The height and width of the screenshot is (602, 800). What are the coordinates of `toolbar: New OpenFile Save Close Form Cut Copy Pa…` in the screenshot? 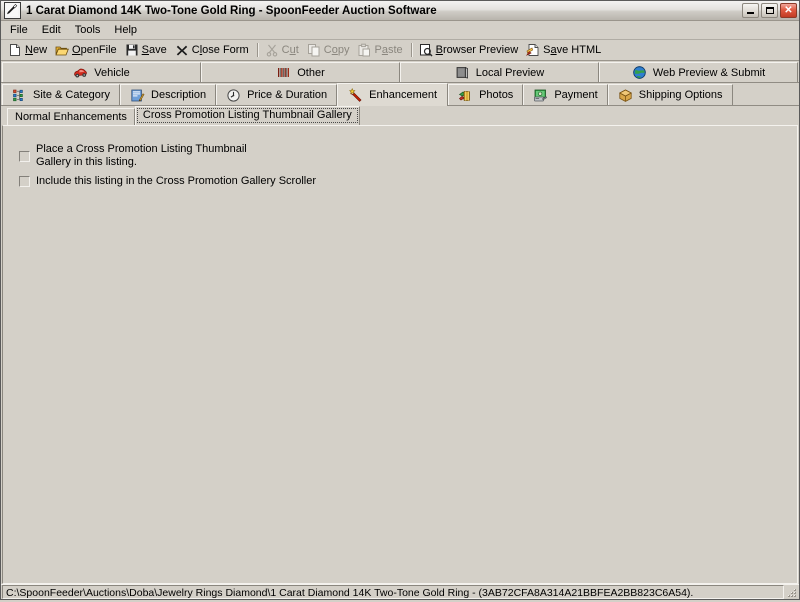 It's located at (400, 50).